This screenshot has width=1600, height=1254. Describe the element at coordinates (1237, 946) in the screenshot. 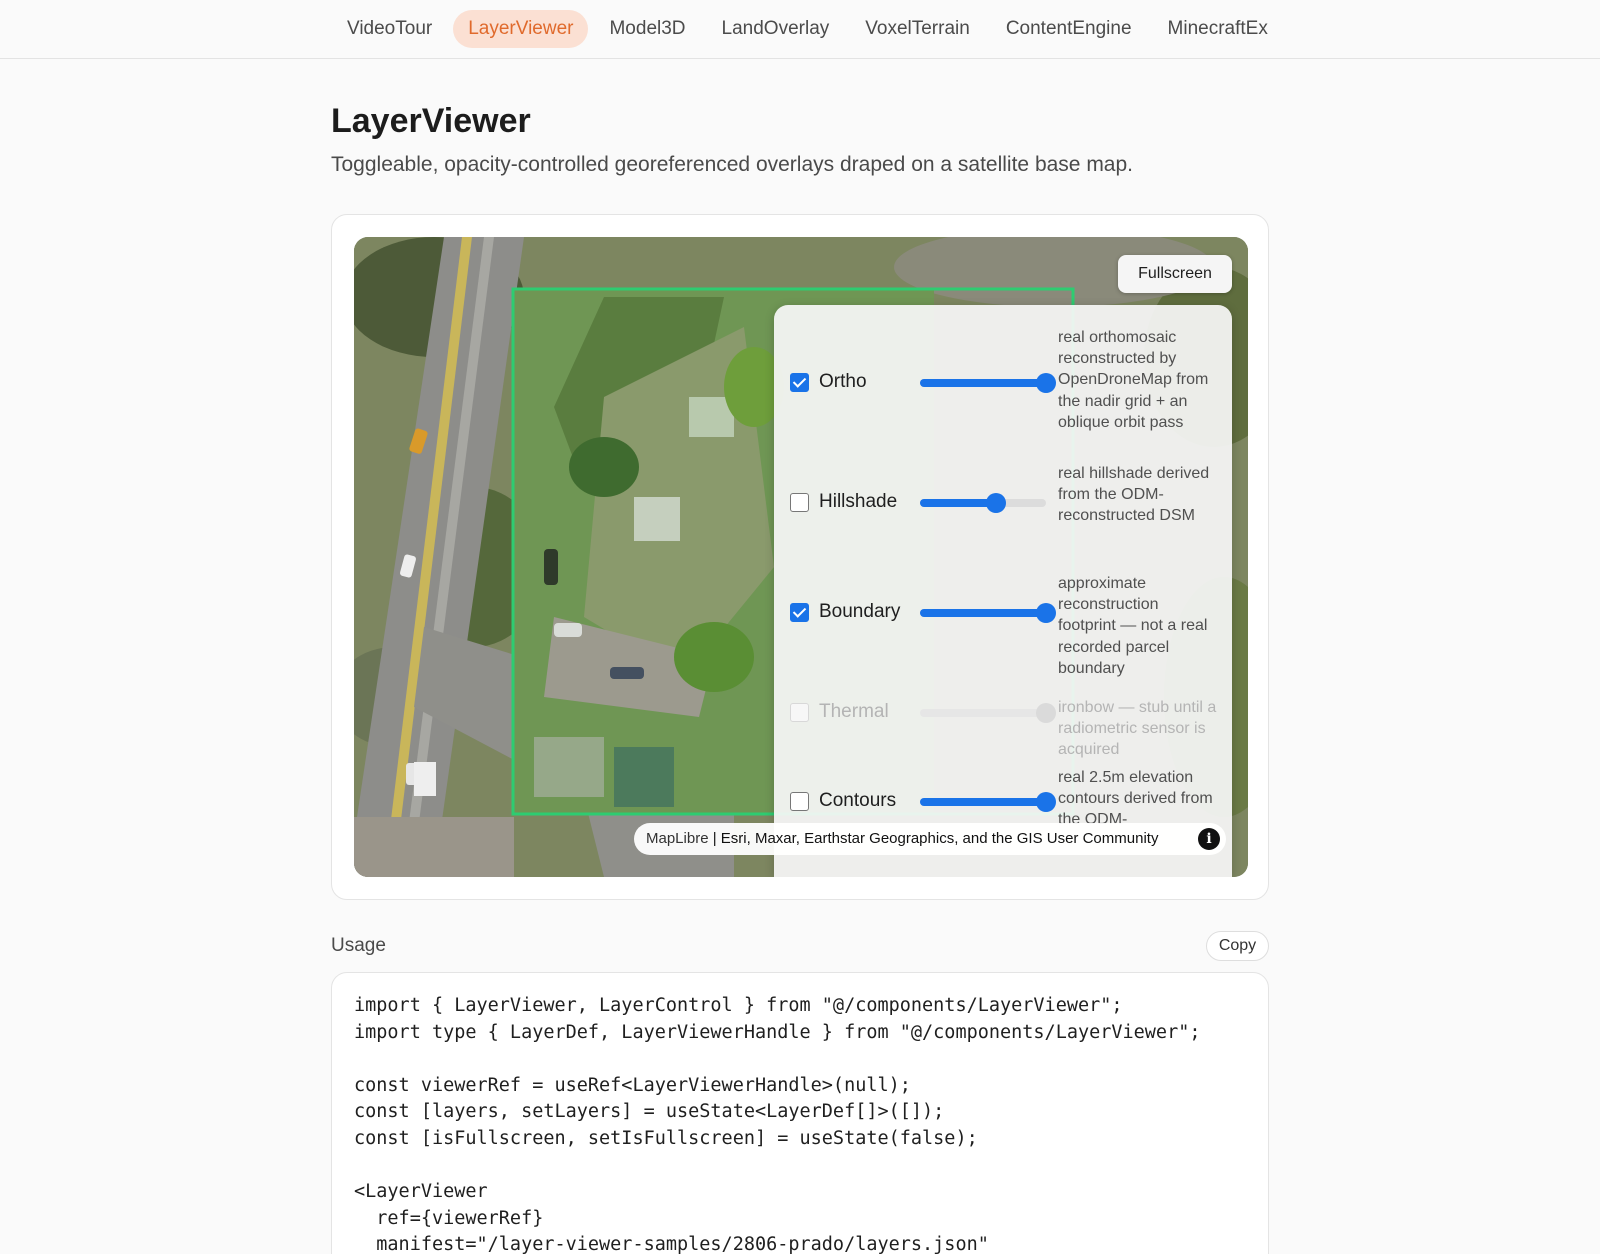

I see `copy-button: Copy` at that location.